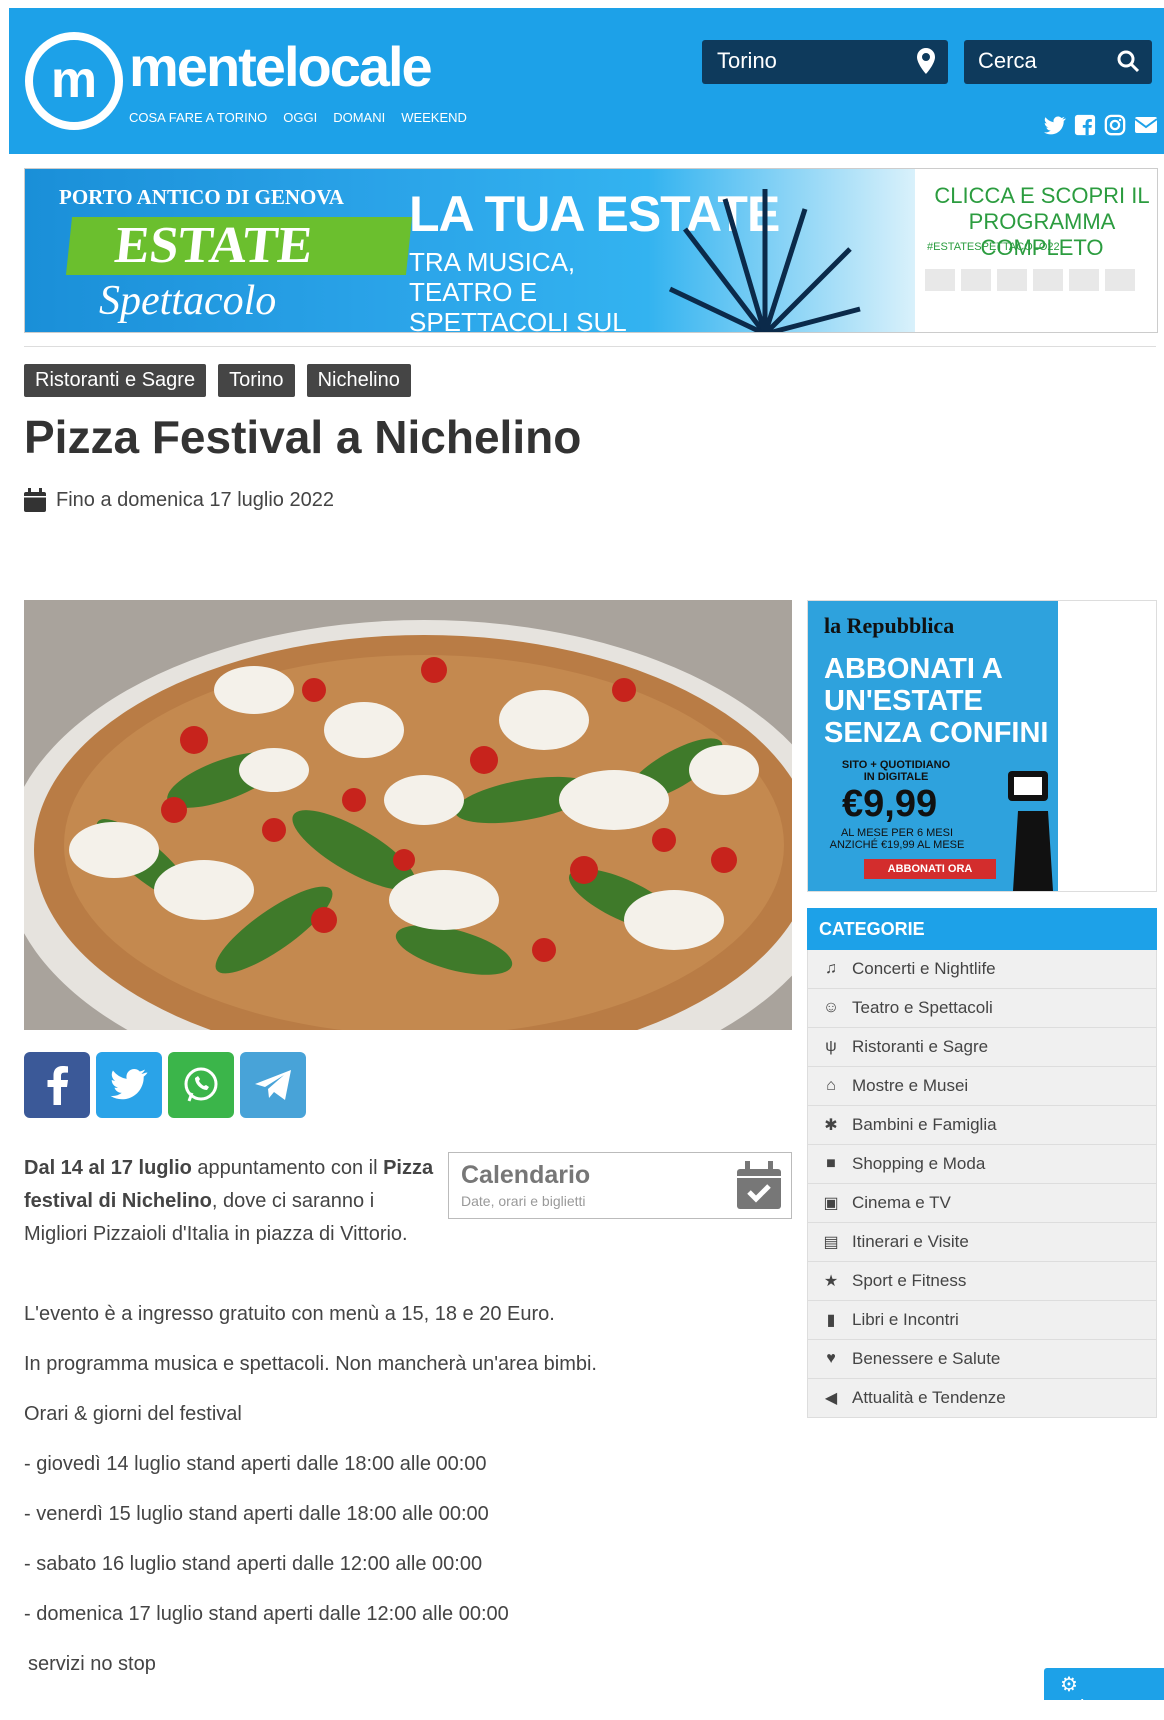  I want to click on category-teatro: ☺ Teatro e Spettacoli, so click(982, 1008).